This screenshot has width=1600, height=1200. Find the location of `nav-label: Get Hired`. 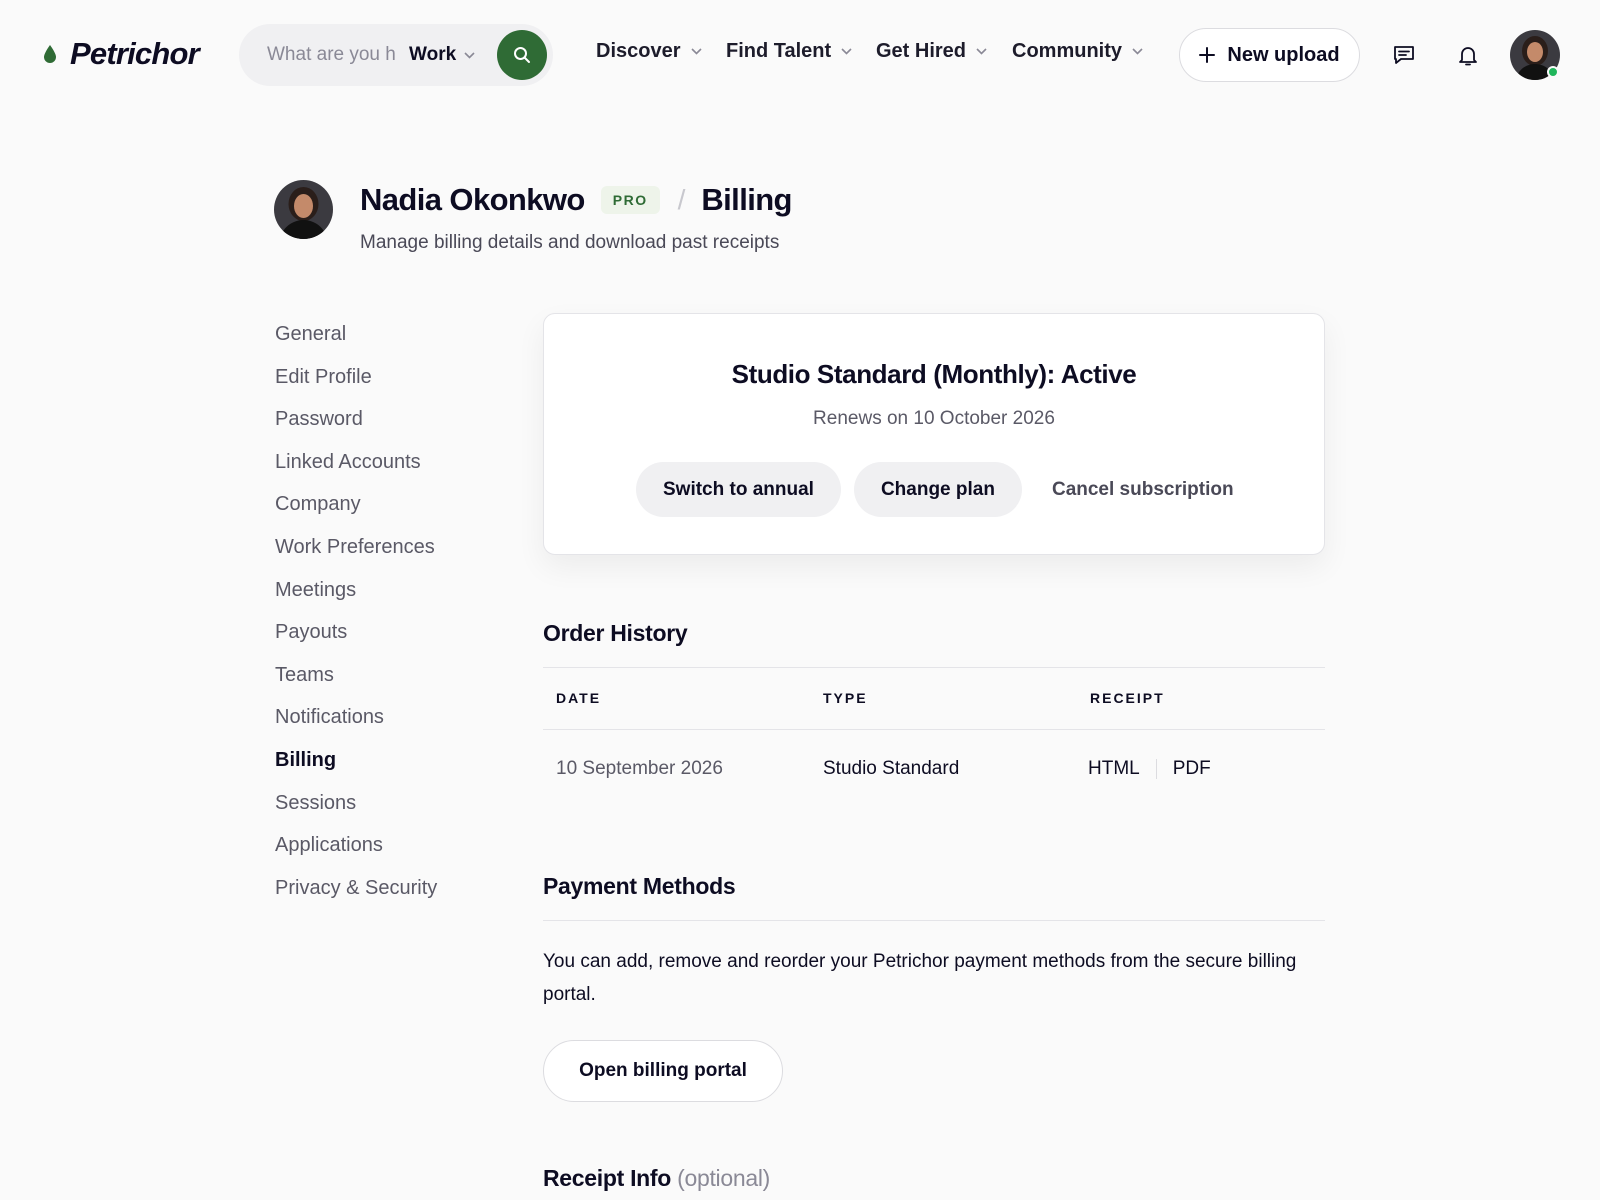

nav-label: Get Hired is located at coordinates (921, 51).